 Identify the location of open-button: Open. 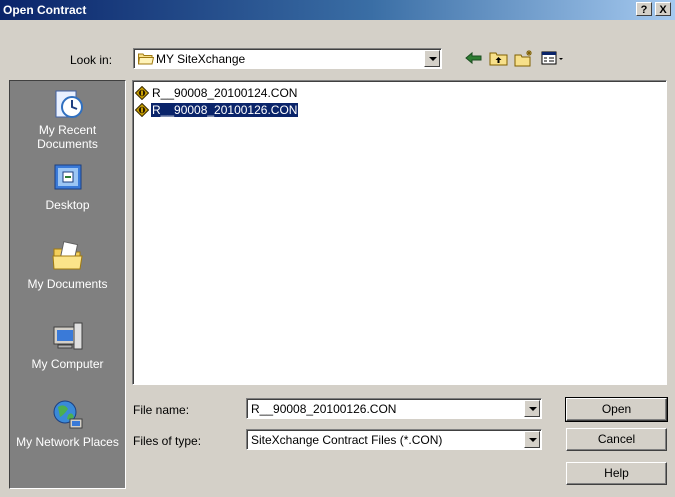
(616, 409).